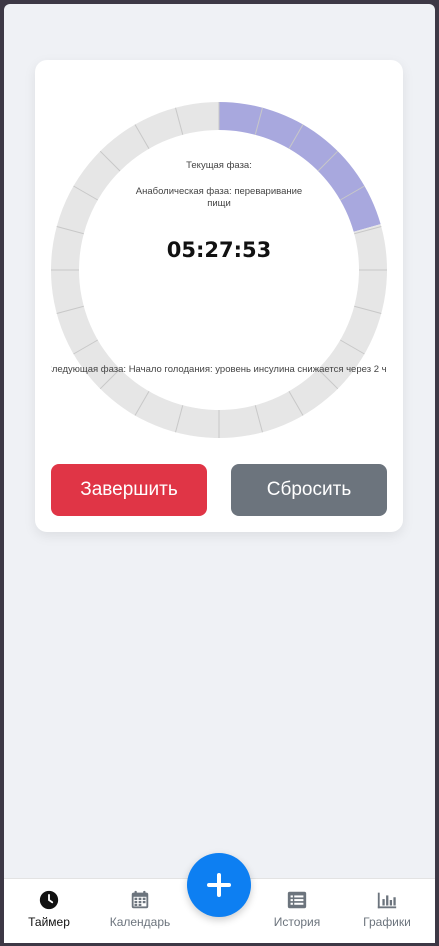 The width and height of the screenshot is (439, 946). I want to click on finish-button: Завершить, so click(129, 490).